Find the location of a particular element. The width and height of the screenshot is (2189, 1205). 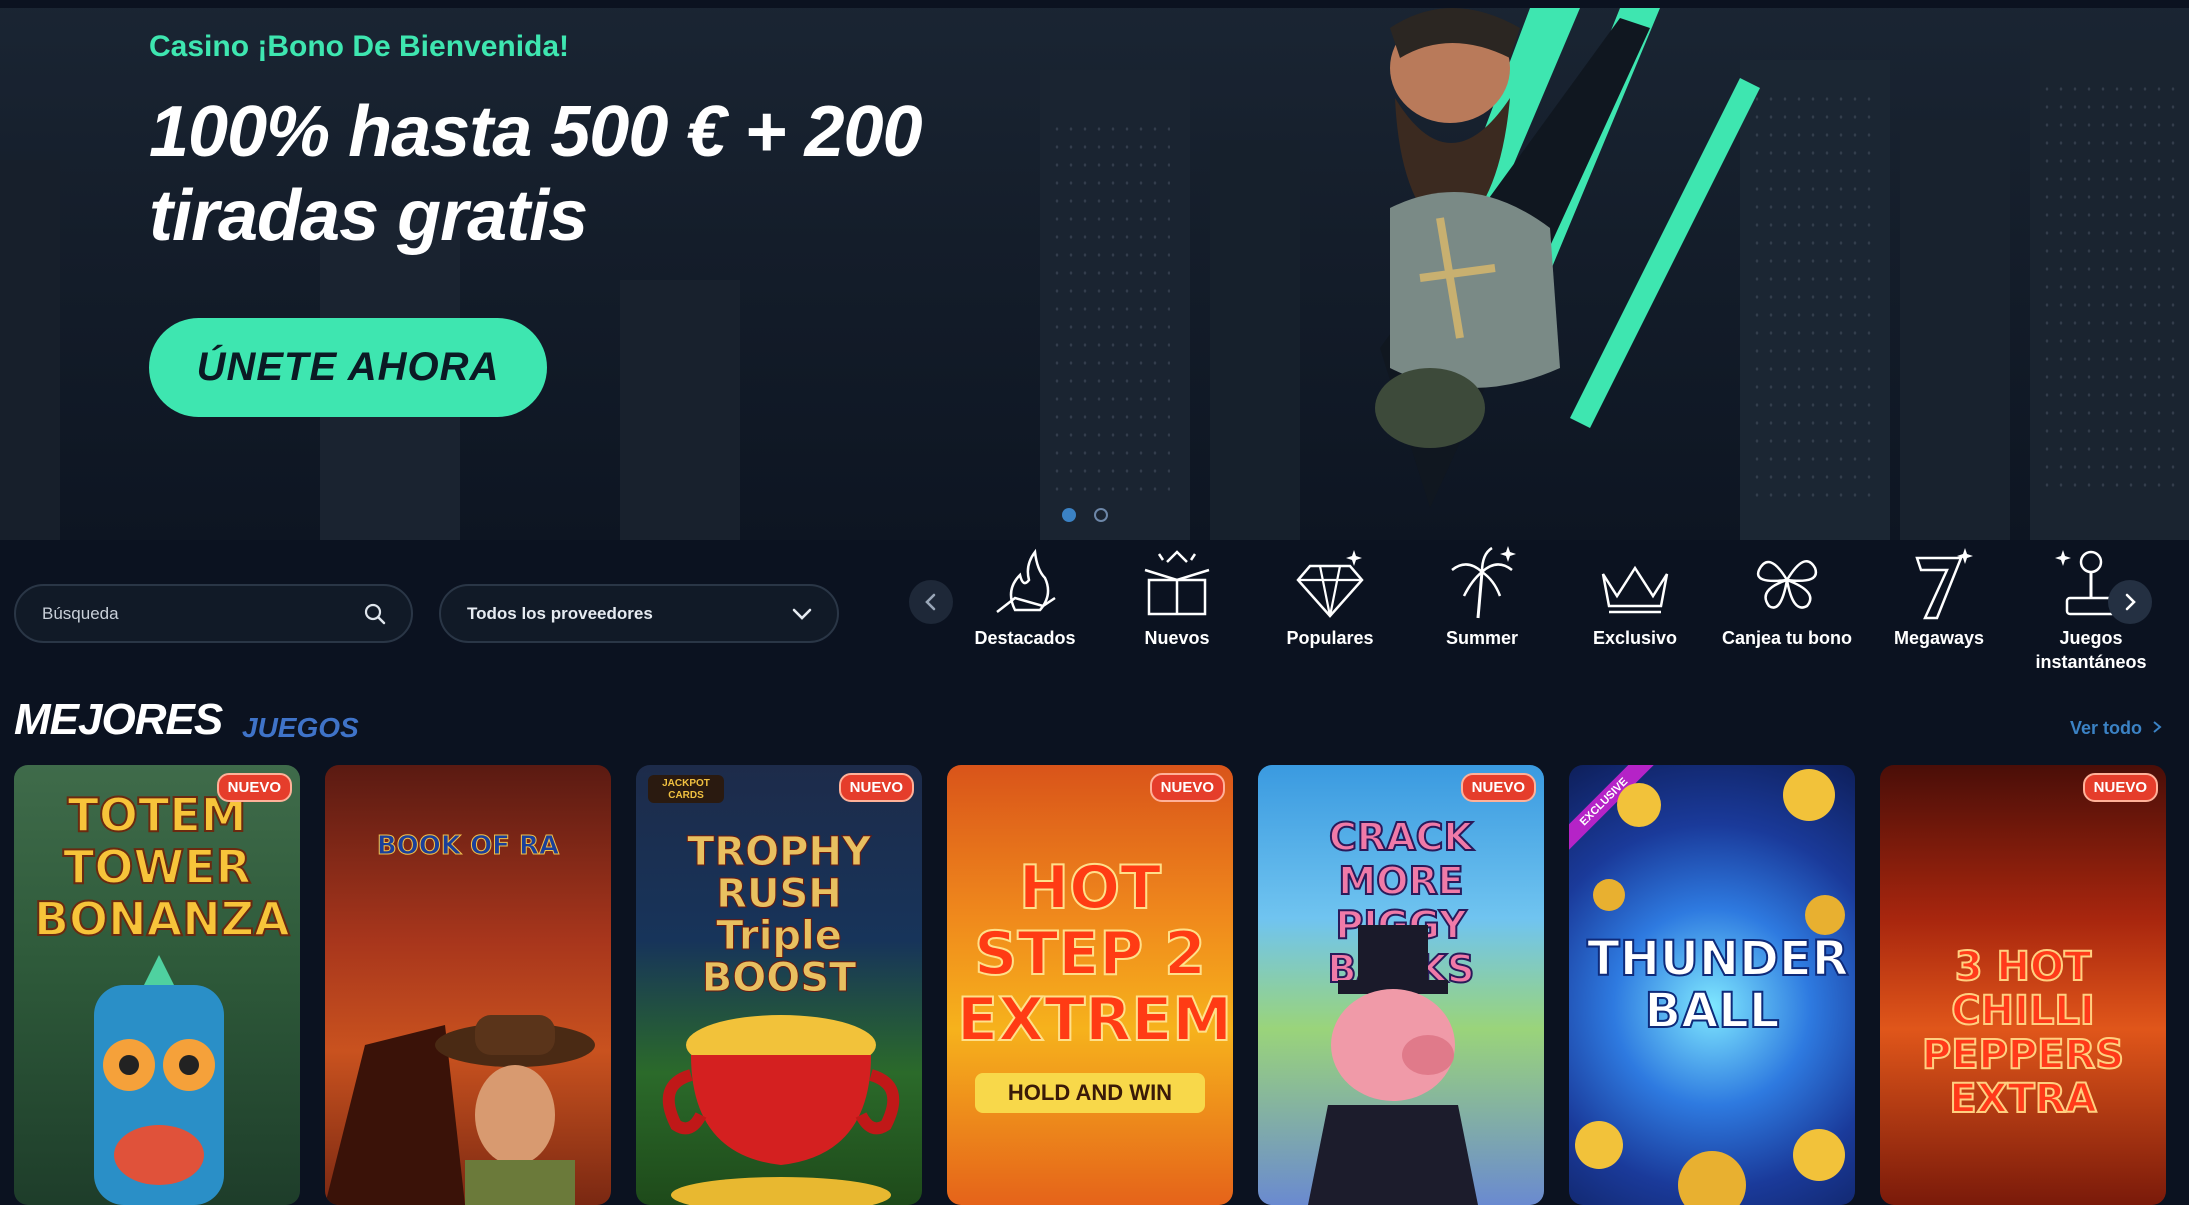

game-subtitle: HOLD AND WIN is located at coordinates (1090, 1093).